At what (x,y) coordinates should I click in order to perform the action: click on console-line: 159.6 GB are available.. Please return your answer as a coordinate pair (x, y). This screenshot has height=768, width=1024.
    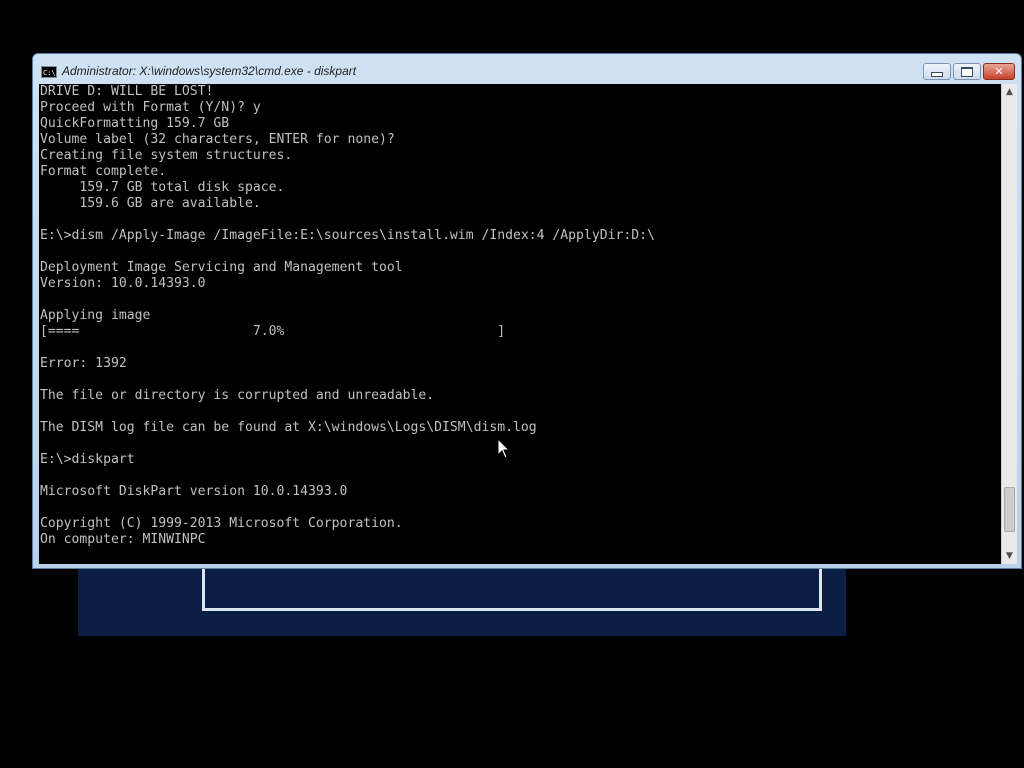
    Looking at the image, I should click on (150, 203).